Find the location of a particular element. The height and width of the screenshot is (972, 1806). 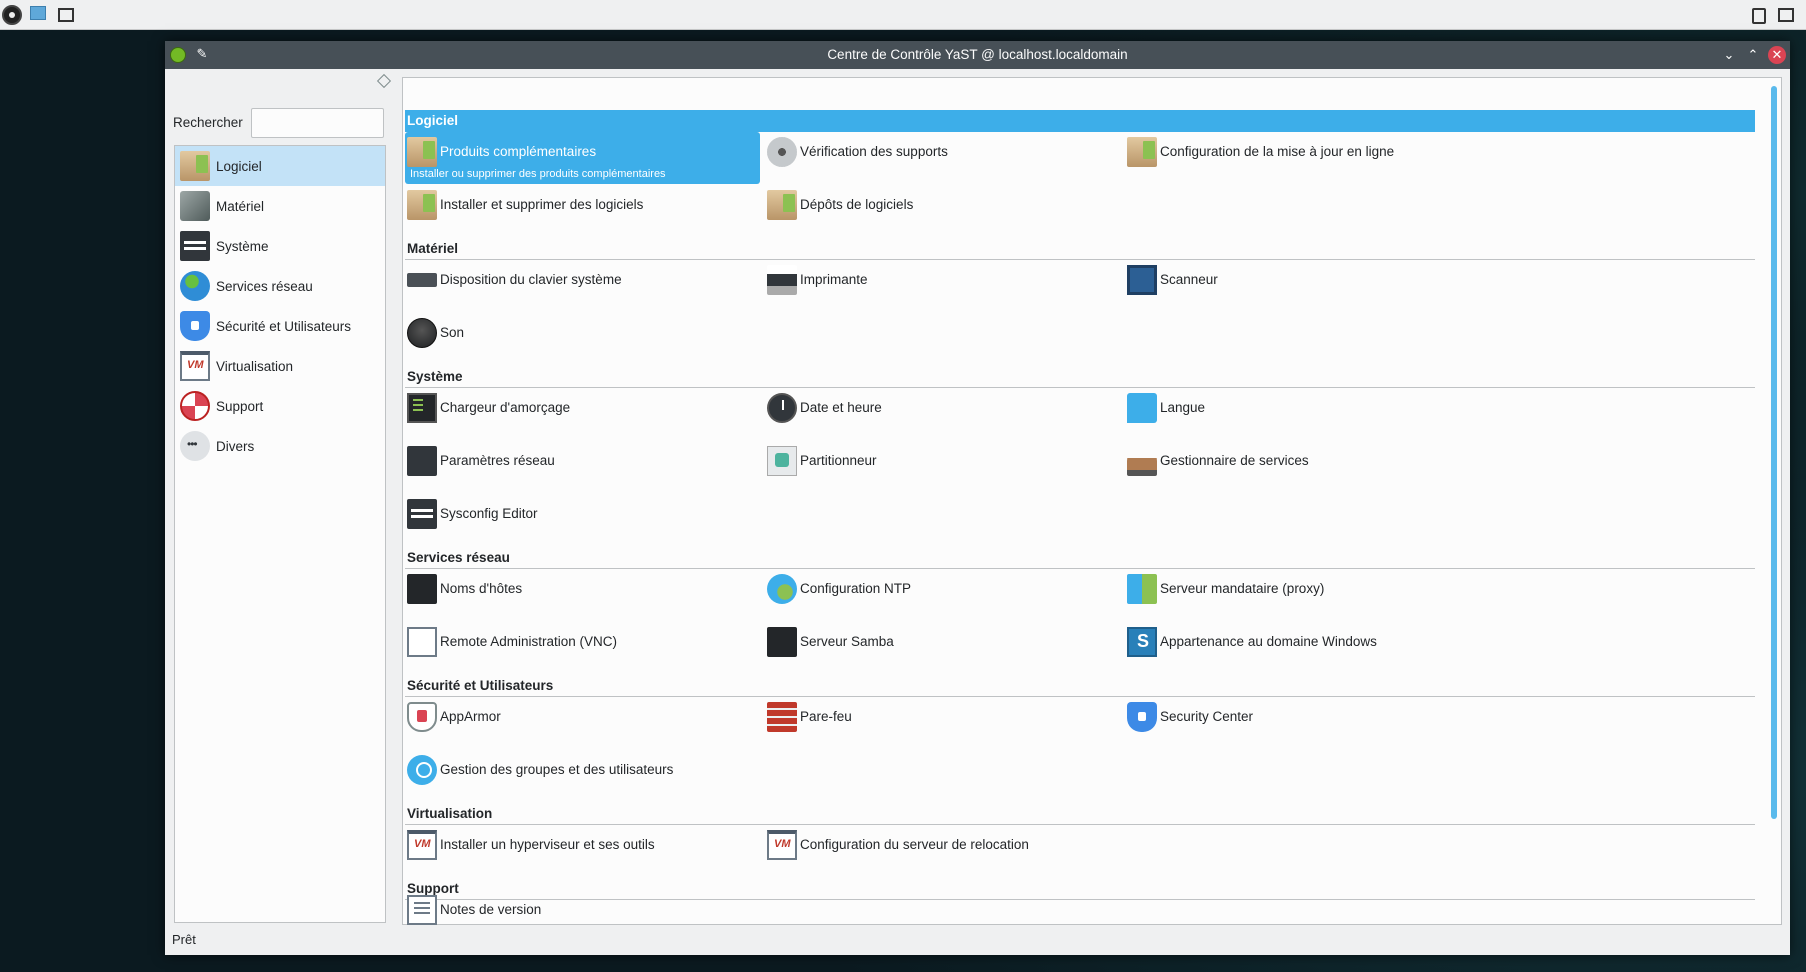

module-label: Gestion des groupes et des utilisateurs is located at coordinates (557, 769).